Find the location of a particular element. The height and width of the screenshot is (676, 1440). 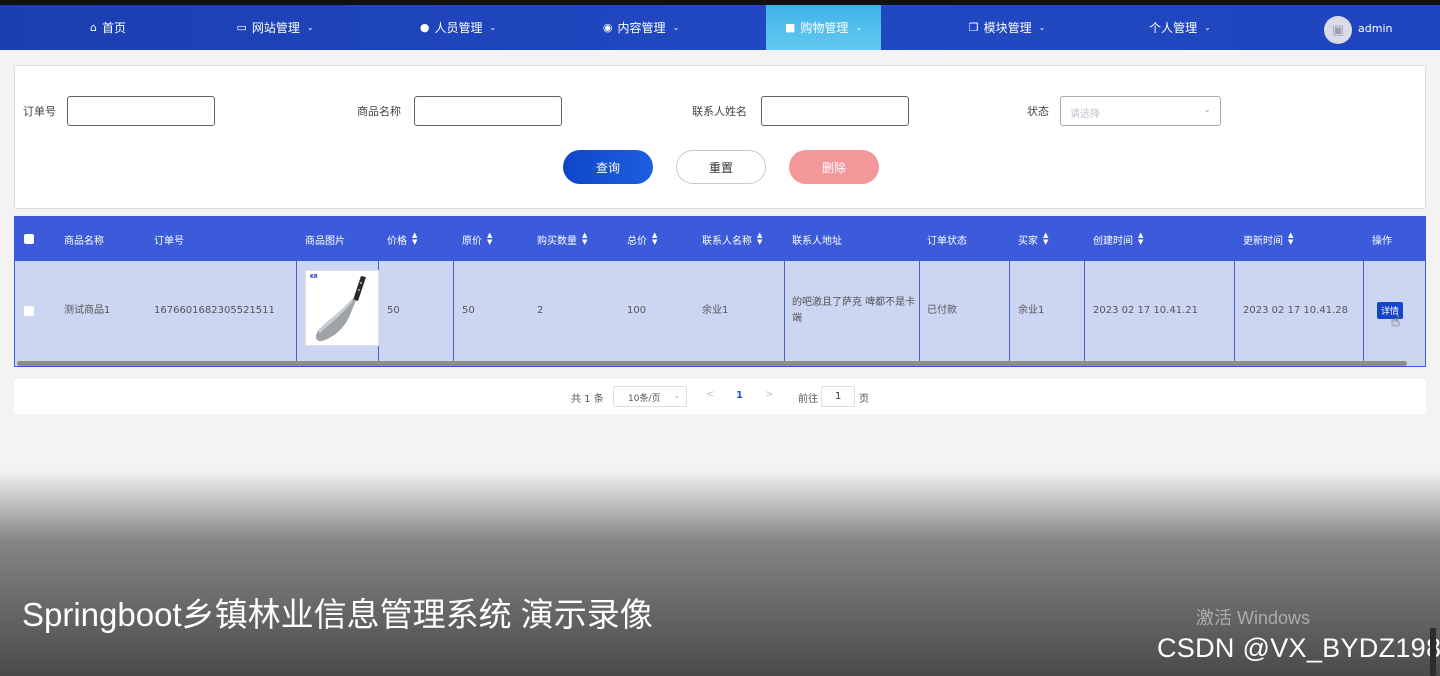

col-quantity: 购买数量 ▲ ▼ is located at coordinates (557, 239).